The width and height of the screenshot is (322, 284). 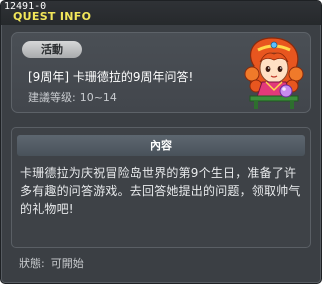 I want to click on event-badge: 活動, so click(x=52, y=49).